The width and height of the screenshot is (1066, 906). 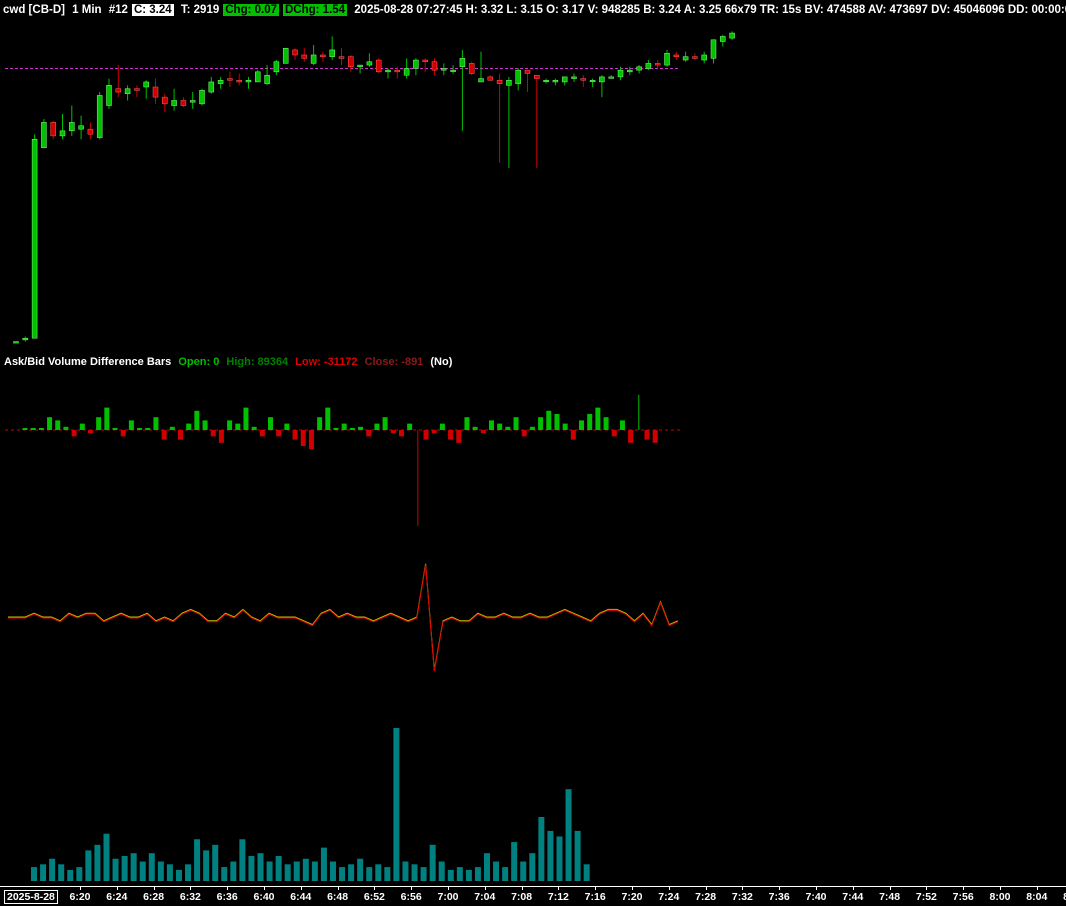 I want to click on time-tick-label: 6:40, so click(x=264, y=897).